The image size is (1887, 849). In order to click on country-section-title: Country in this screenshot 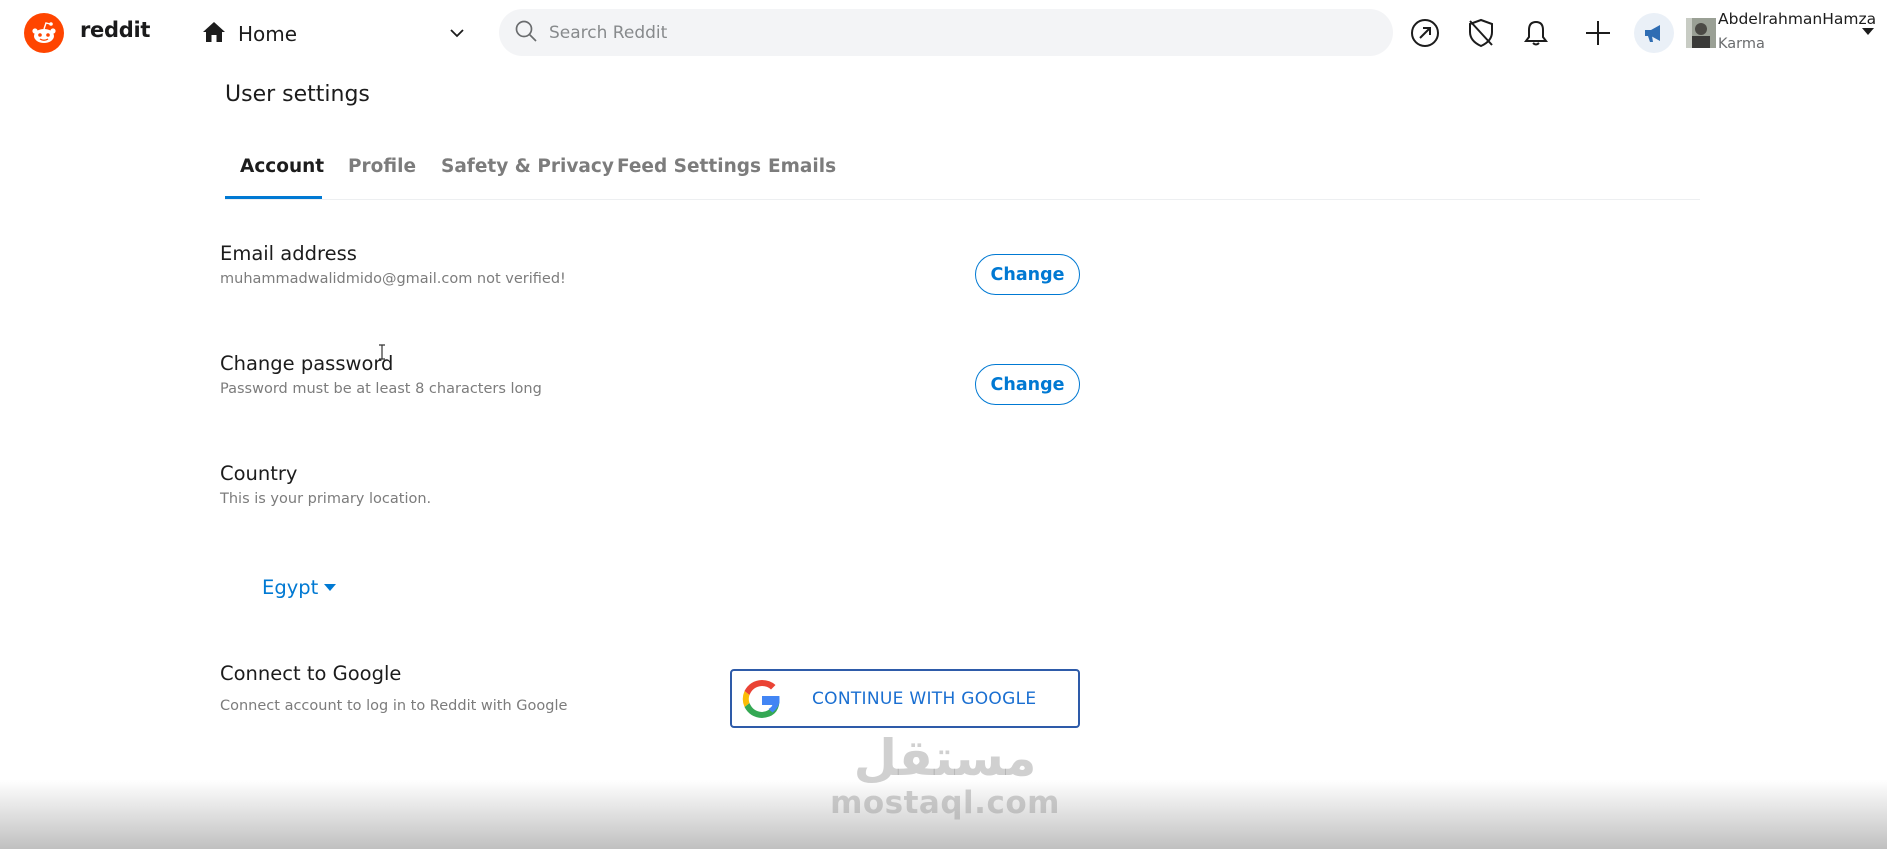, I will do `click(259, 473)`.